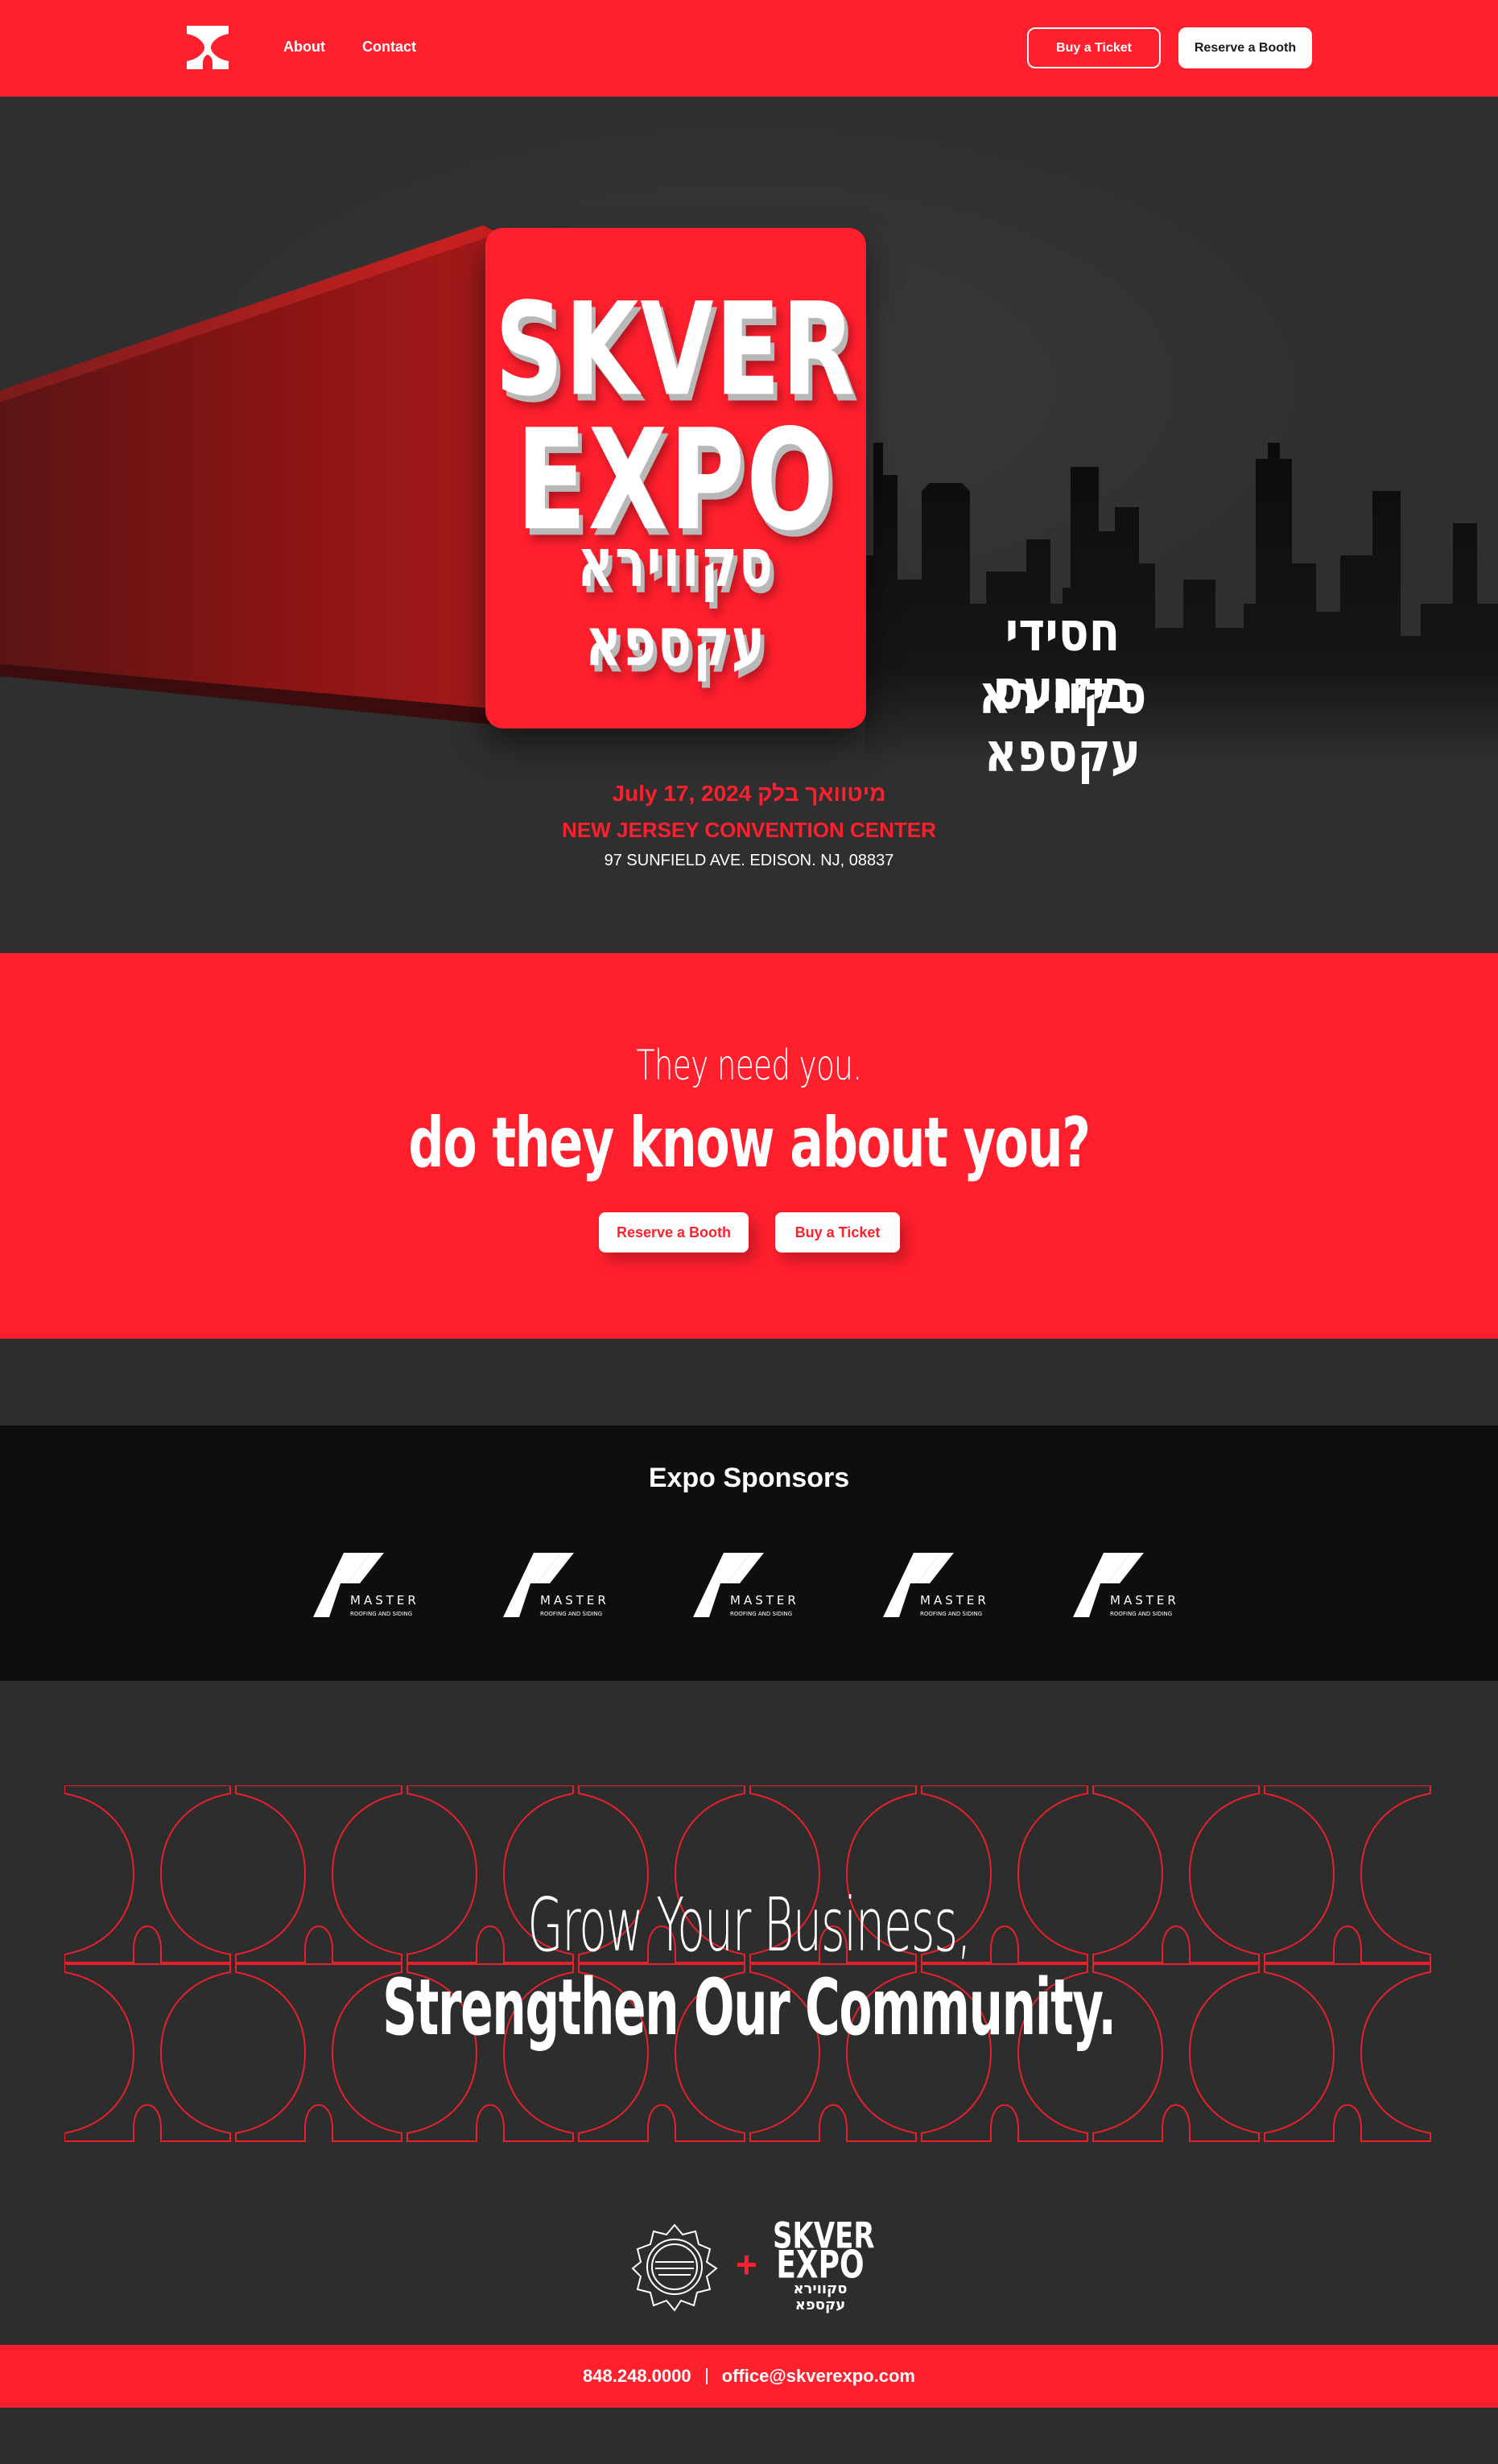 The image size is (1498, 2464). I want to click on cta-subheading: They need you., so click(749, 1066).